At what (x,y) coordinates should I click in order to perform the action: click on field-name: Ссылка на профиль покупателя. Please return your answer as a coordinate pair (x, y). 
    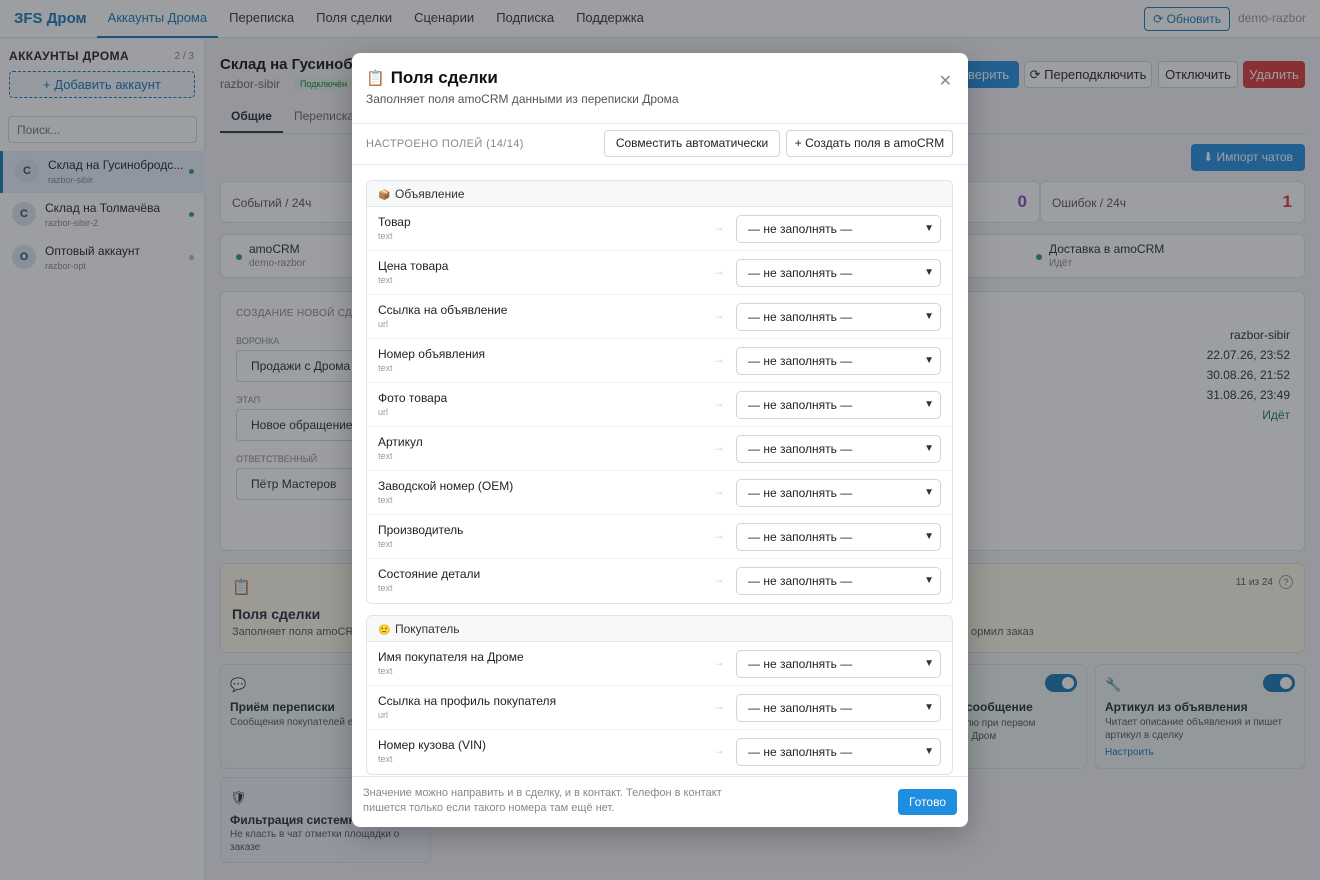
    Looking at the image, I should click on (467, 701).